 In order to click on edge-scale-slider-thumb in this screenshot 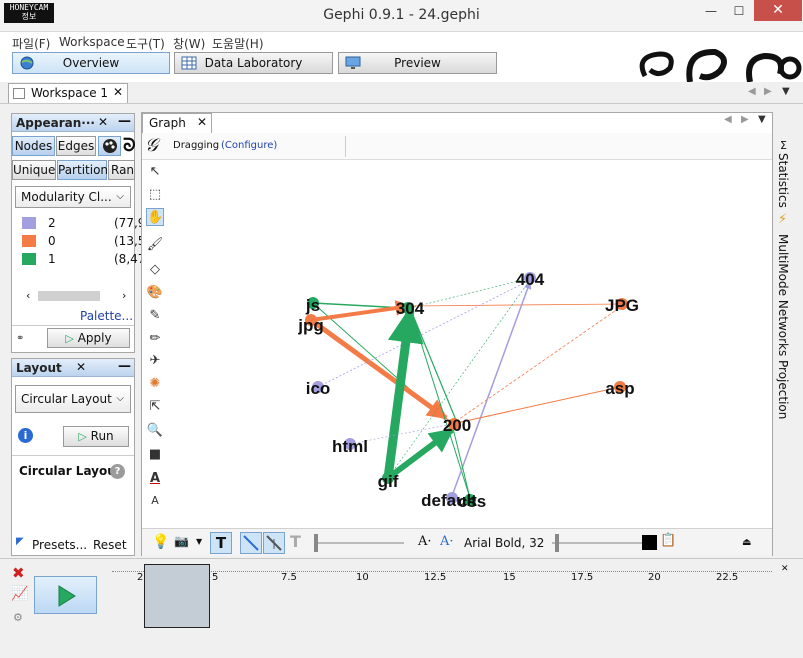, I will do `click(316, 543)`.